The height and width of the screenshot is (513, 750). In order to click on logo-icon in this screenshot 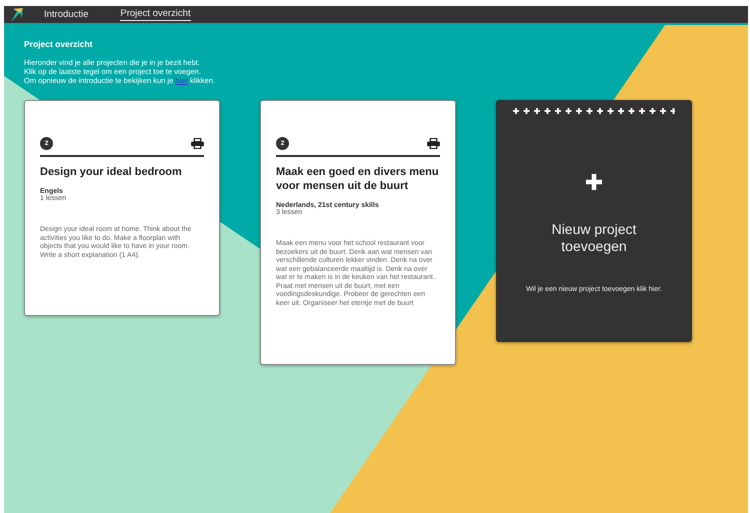, I will do `click(17, 15)`.